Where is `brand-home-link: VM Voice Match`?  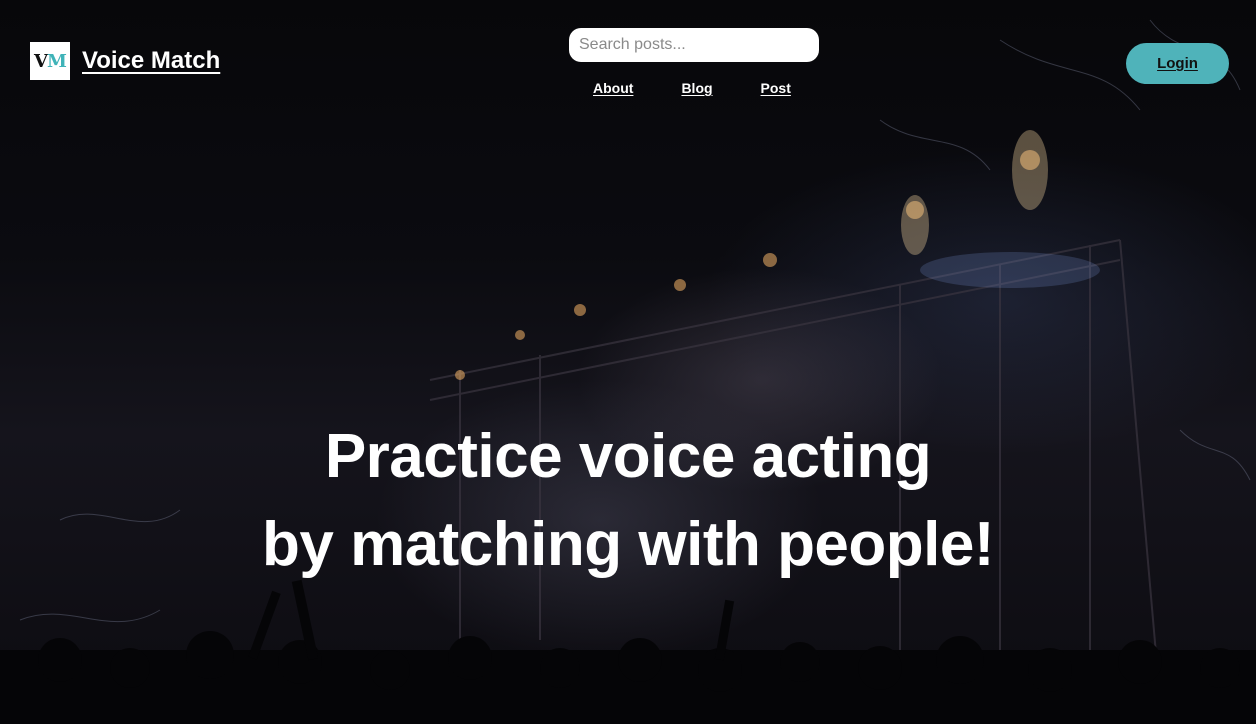 brand-home-link: VM Voice Match is located at coordinates (125, 61).